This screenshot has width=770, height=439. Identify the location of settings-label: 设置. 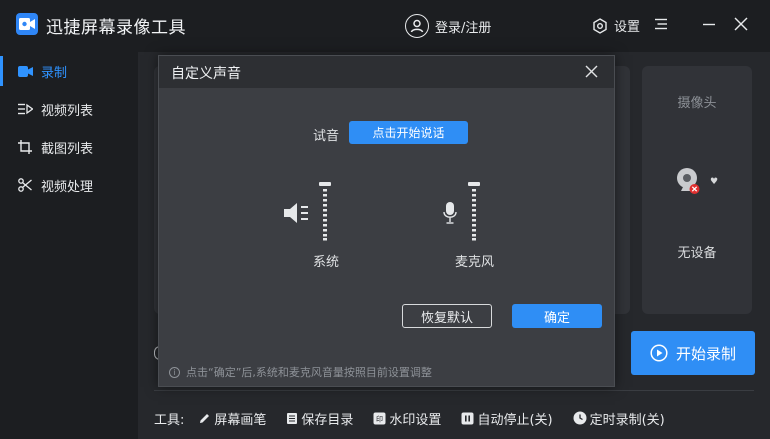
(627, 27).